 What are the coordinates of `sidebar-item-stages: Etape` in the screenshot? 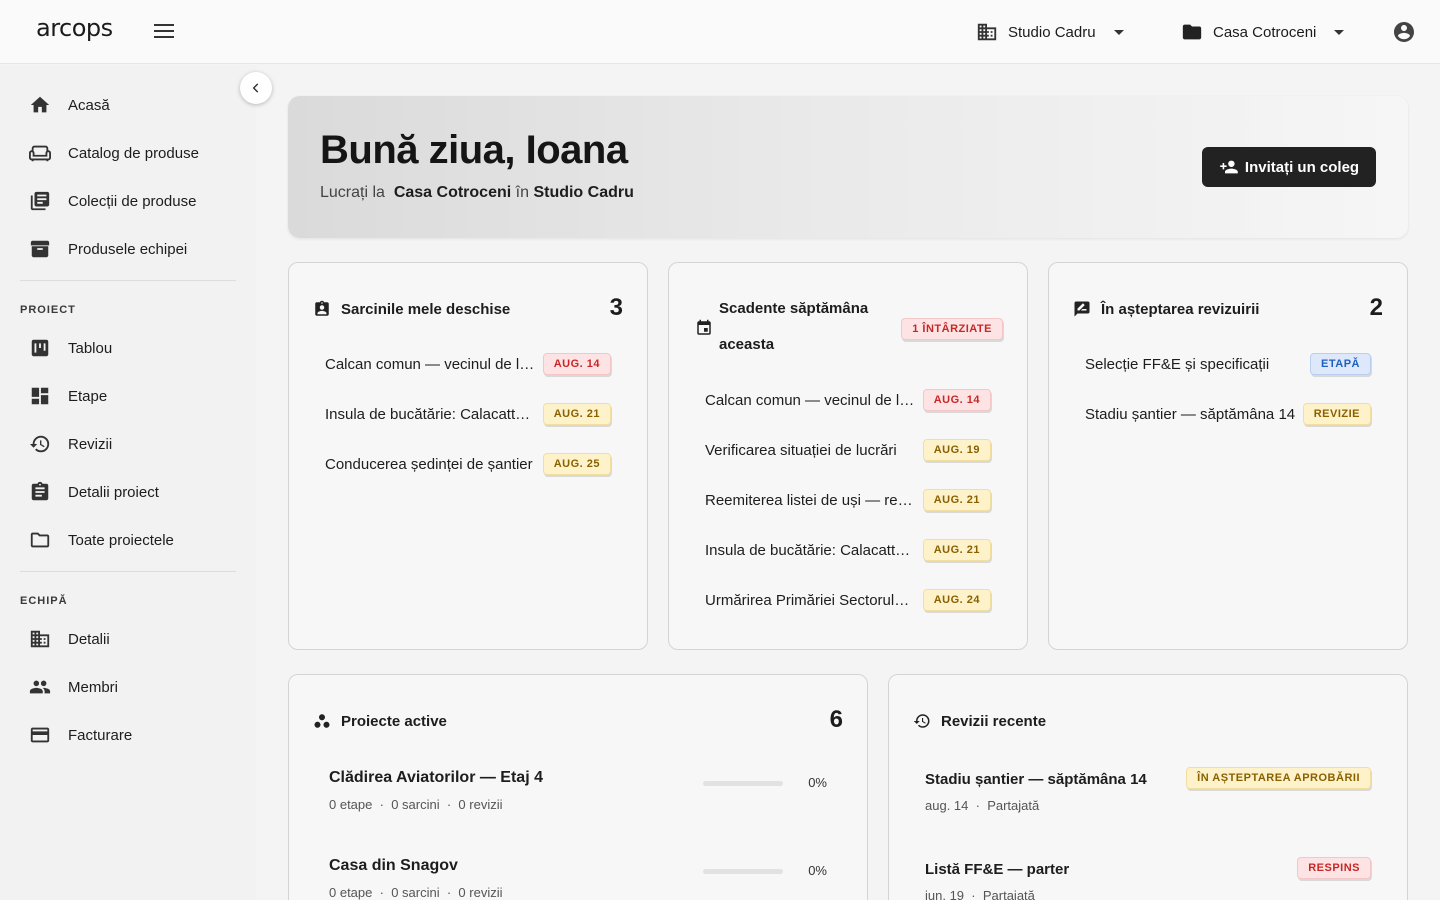 It's located at (128, 396).